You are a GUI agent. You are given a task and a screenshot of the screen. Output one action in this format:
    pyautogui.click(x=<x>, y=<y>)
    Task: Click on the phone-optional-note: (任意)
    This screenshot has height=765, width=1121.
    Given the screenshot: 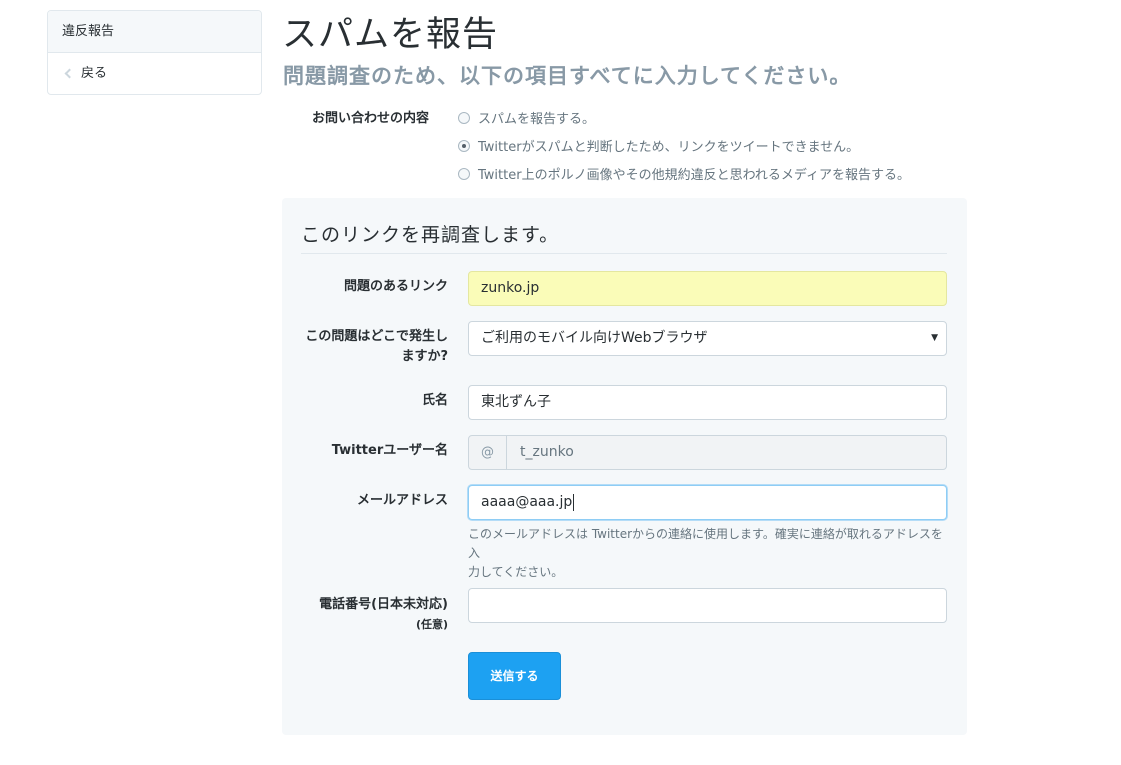 What is the action you would take?
    pyautogui.click(x=431, y=624)
    